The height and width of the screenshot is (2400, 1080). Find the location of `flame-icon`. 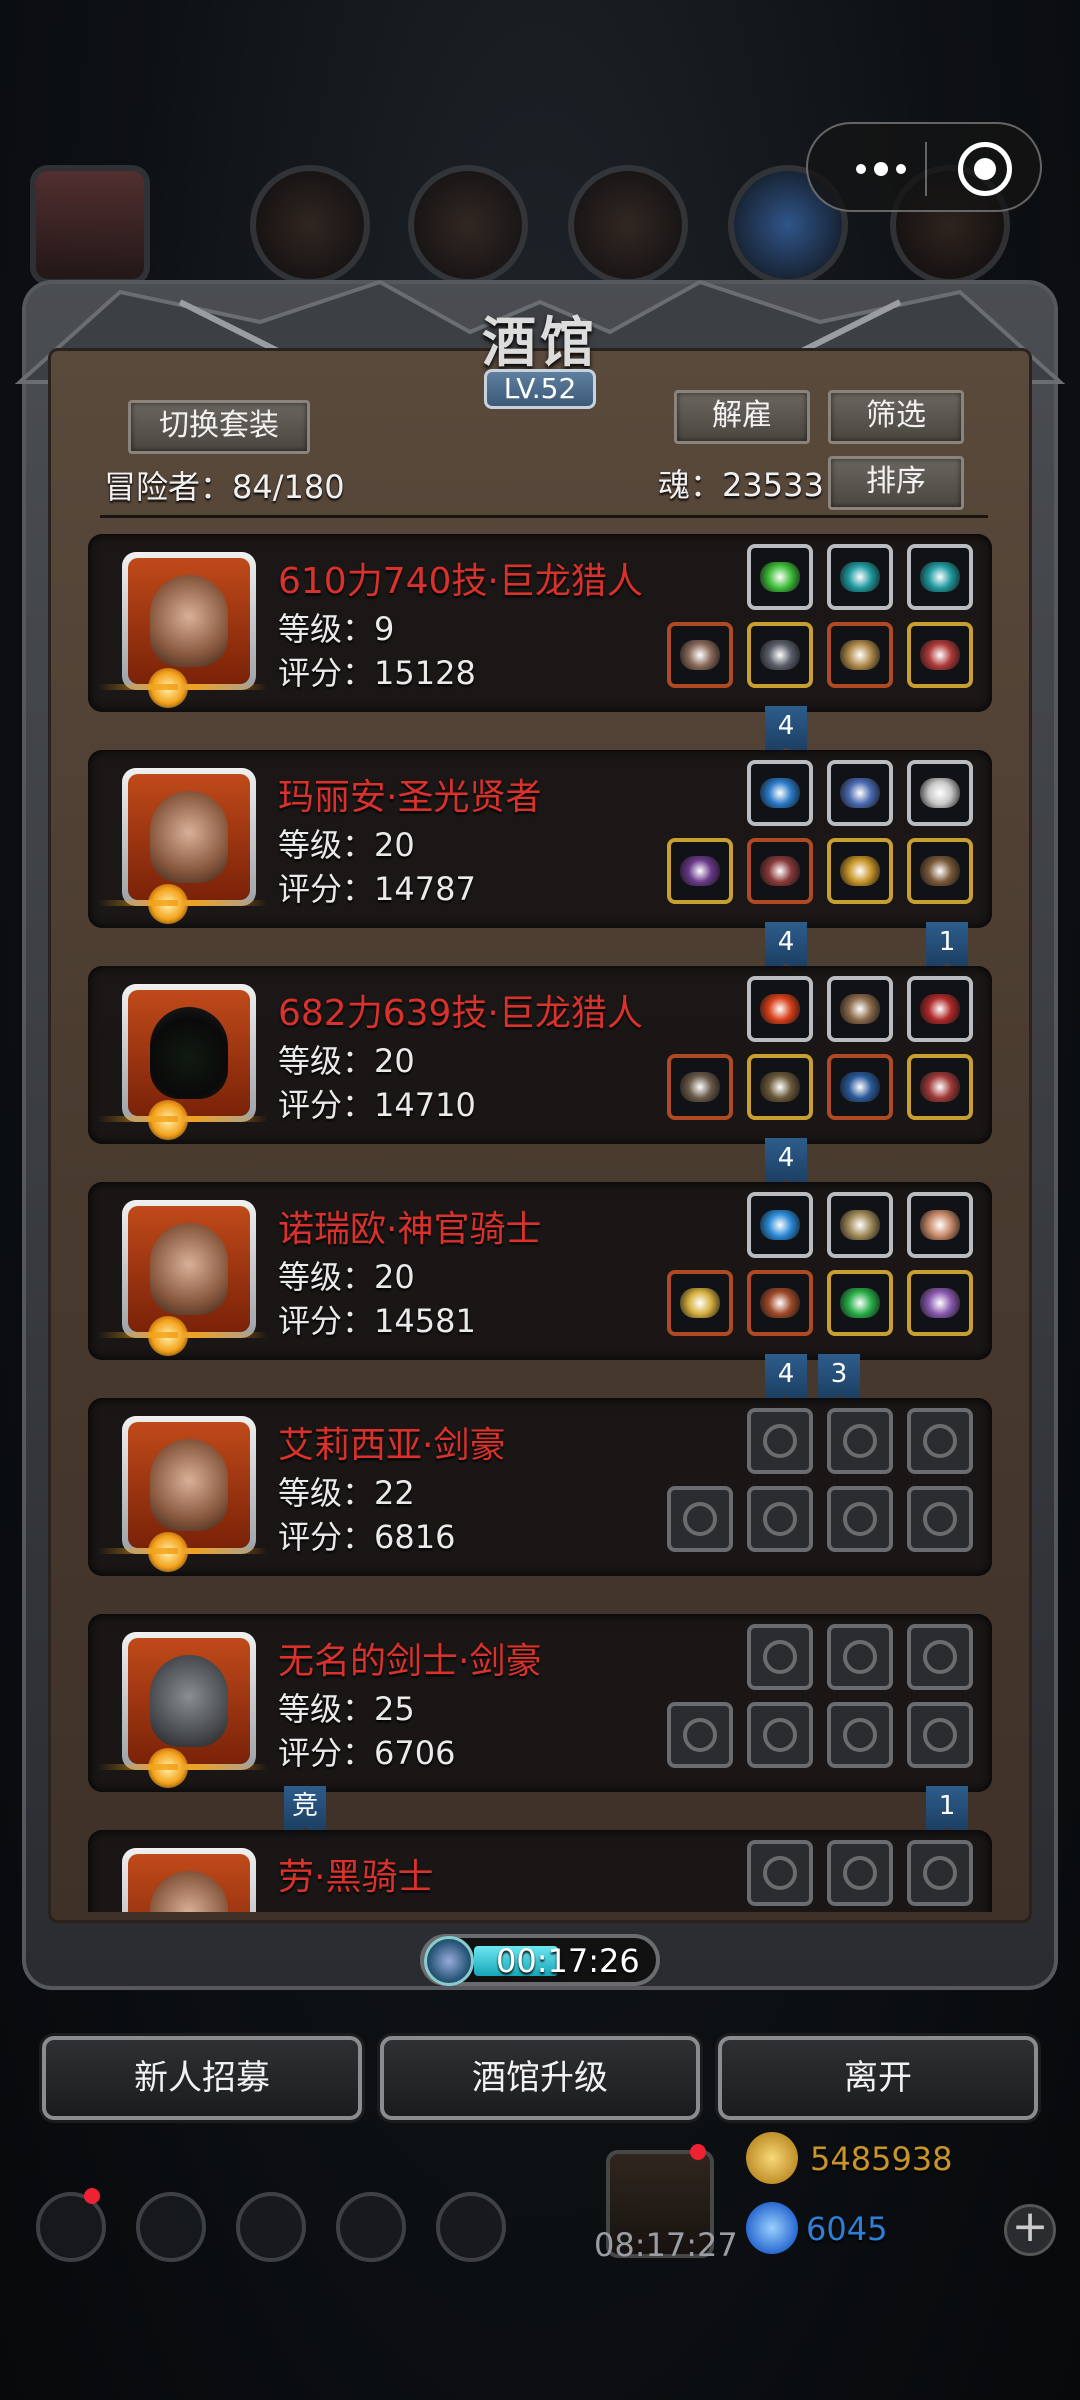

flame-icon is located at coordinates (780, 1009).